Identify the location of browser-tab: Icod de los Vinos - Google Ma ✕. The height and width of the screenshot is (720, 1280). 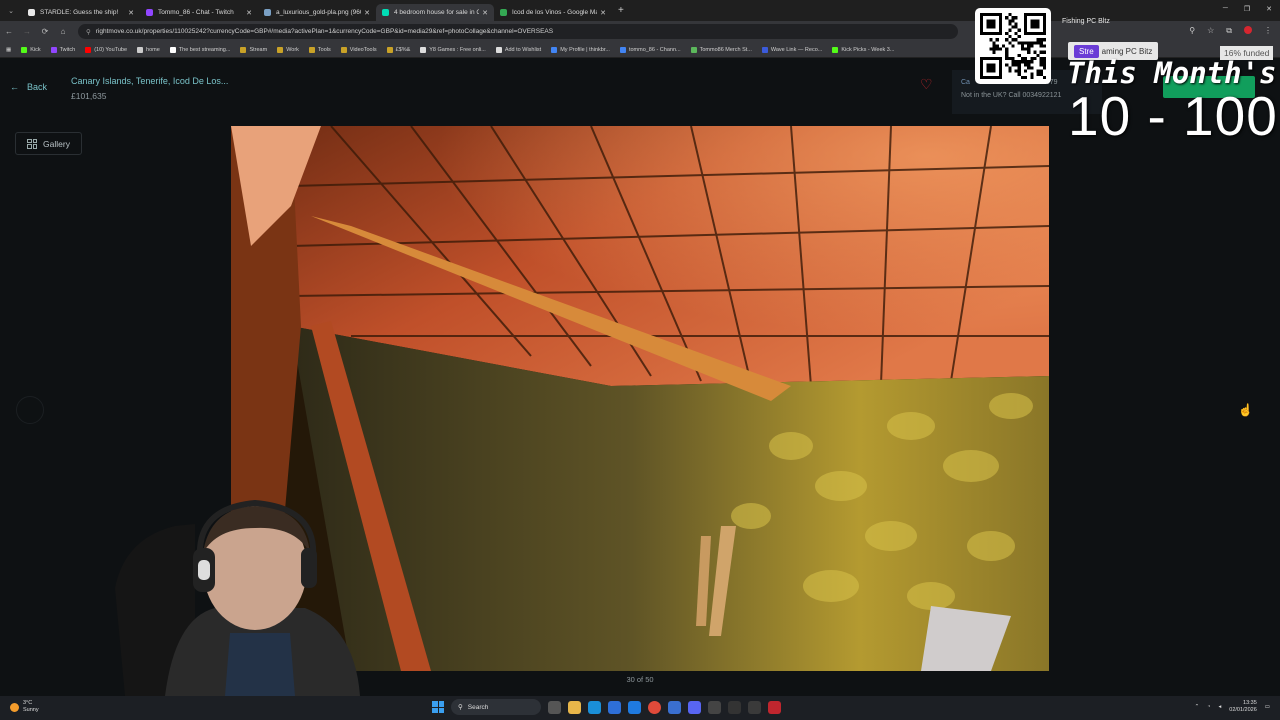
(553, 12).